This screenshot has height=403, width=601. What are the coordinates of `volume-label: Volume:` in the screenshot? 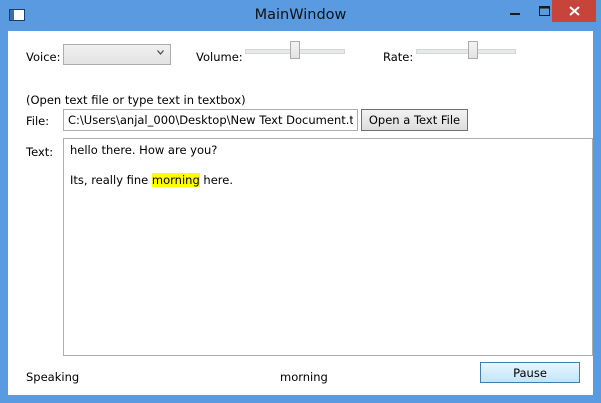 It's located at (219, 57).